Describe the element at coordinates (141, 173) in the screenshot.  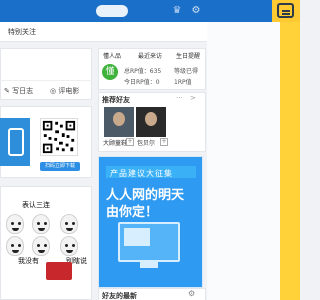
I see `ad-top-label: 产品建议大征集` at that location.